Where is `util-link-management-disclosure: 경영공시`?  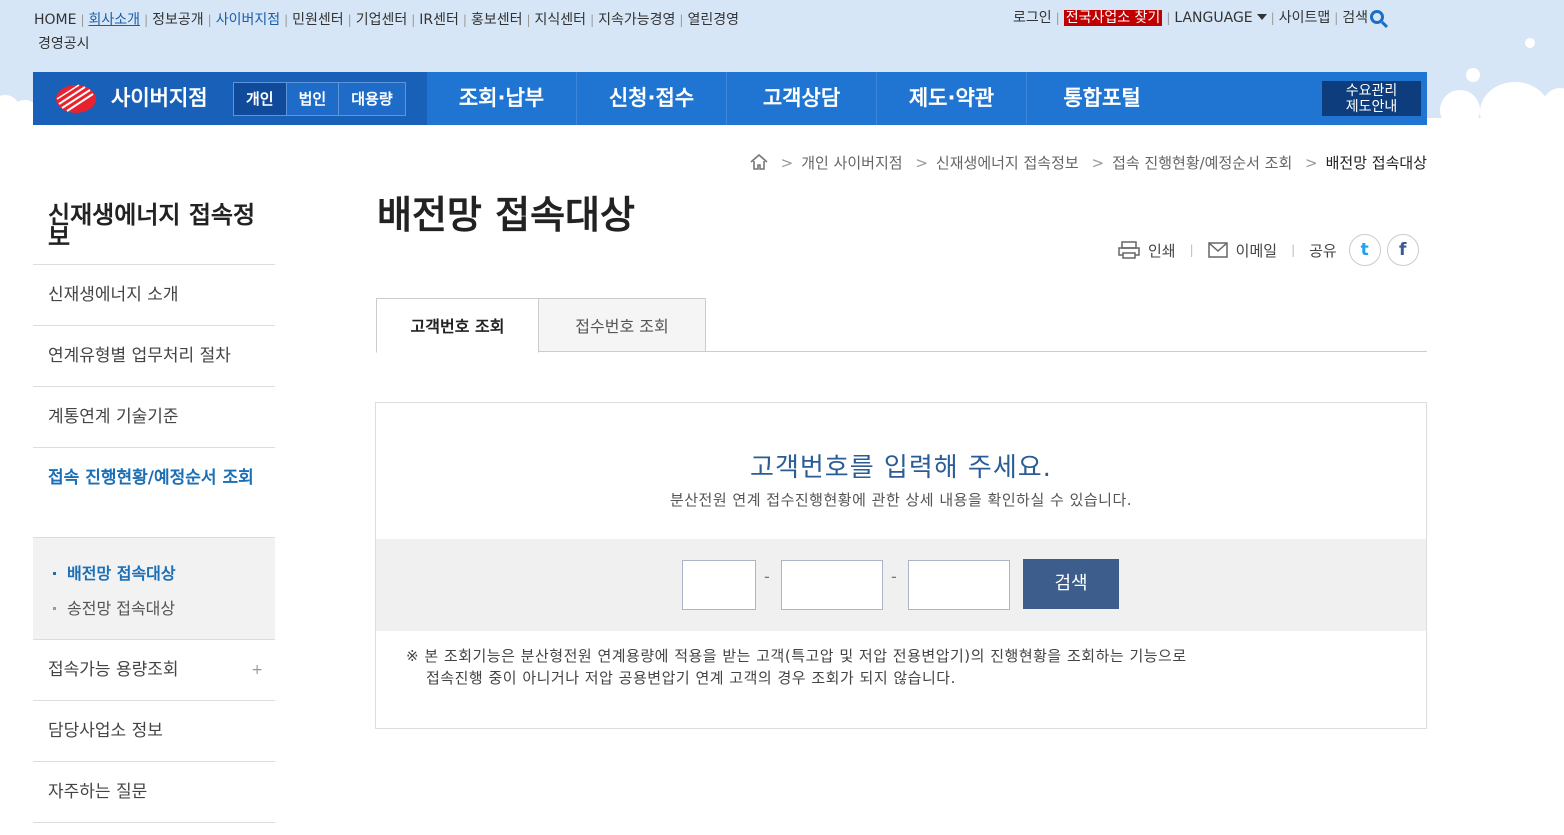 util-link-management-disclosure: 경영공시 is located at coordinates (64, 44).